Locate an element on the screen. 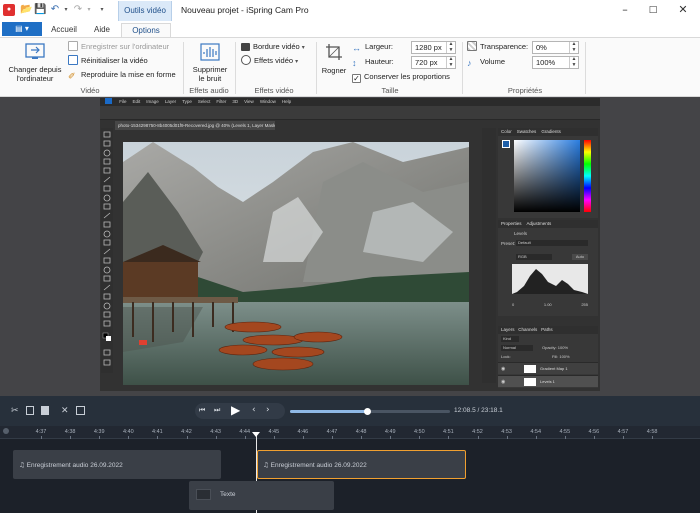  ps-menu-item: Type is located at coordinates (187, 101).